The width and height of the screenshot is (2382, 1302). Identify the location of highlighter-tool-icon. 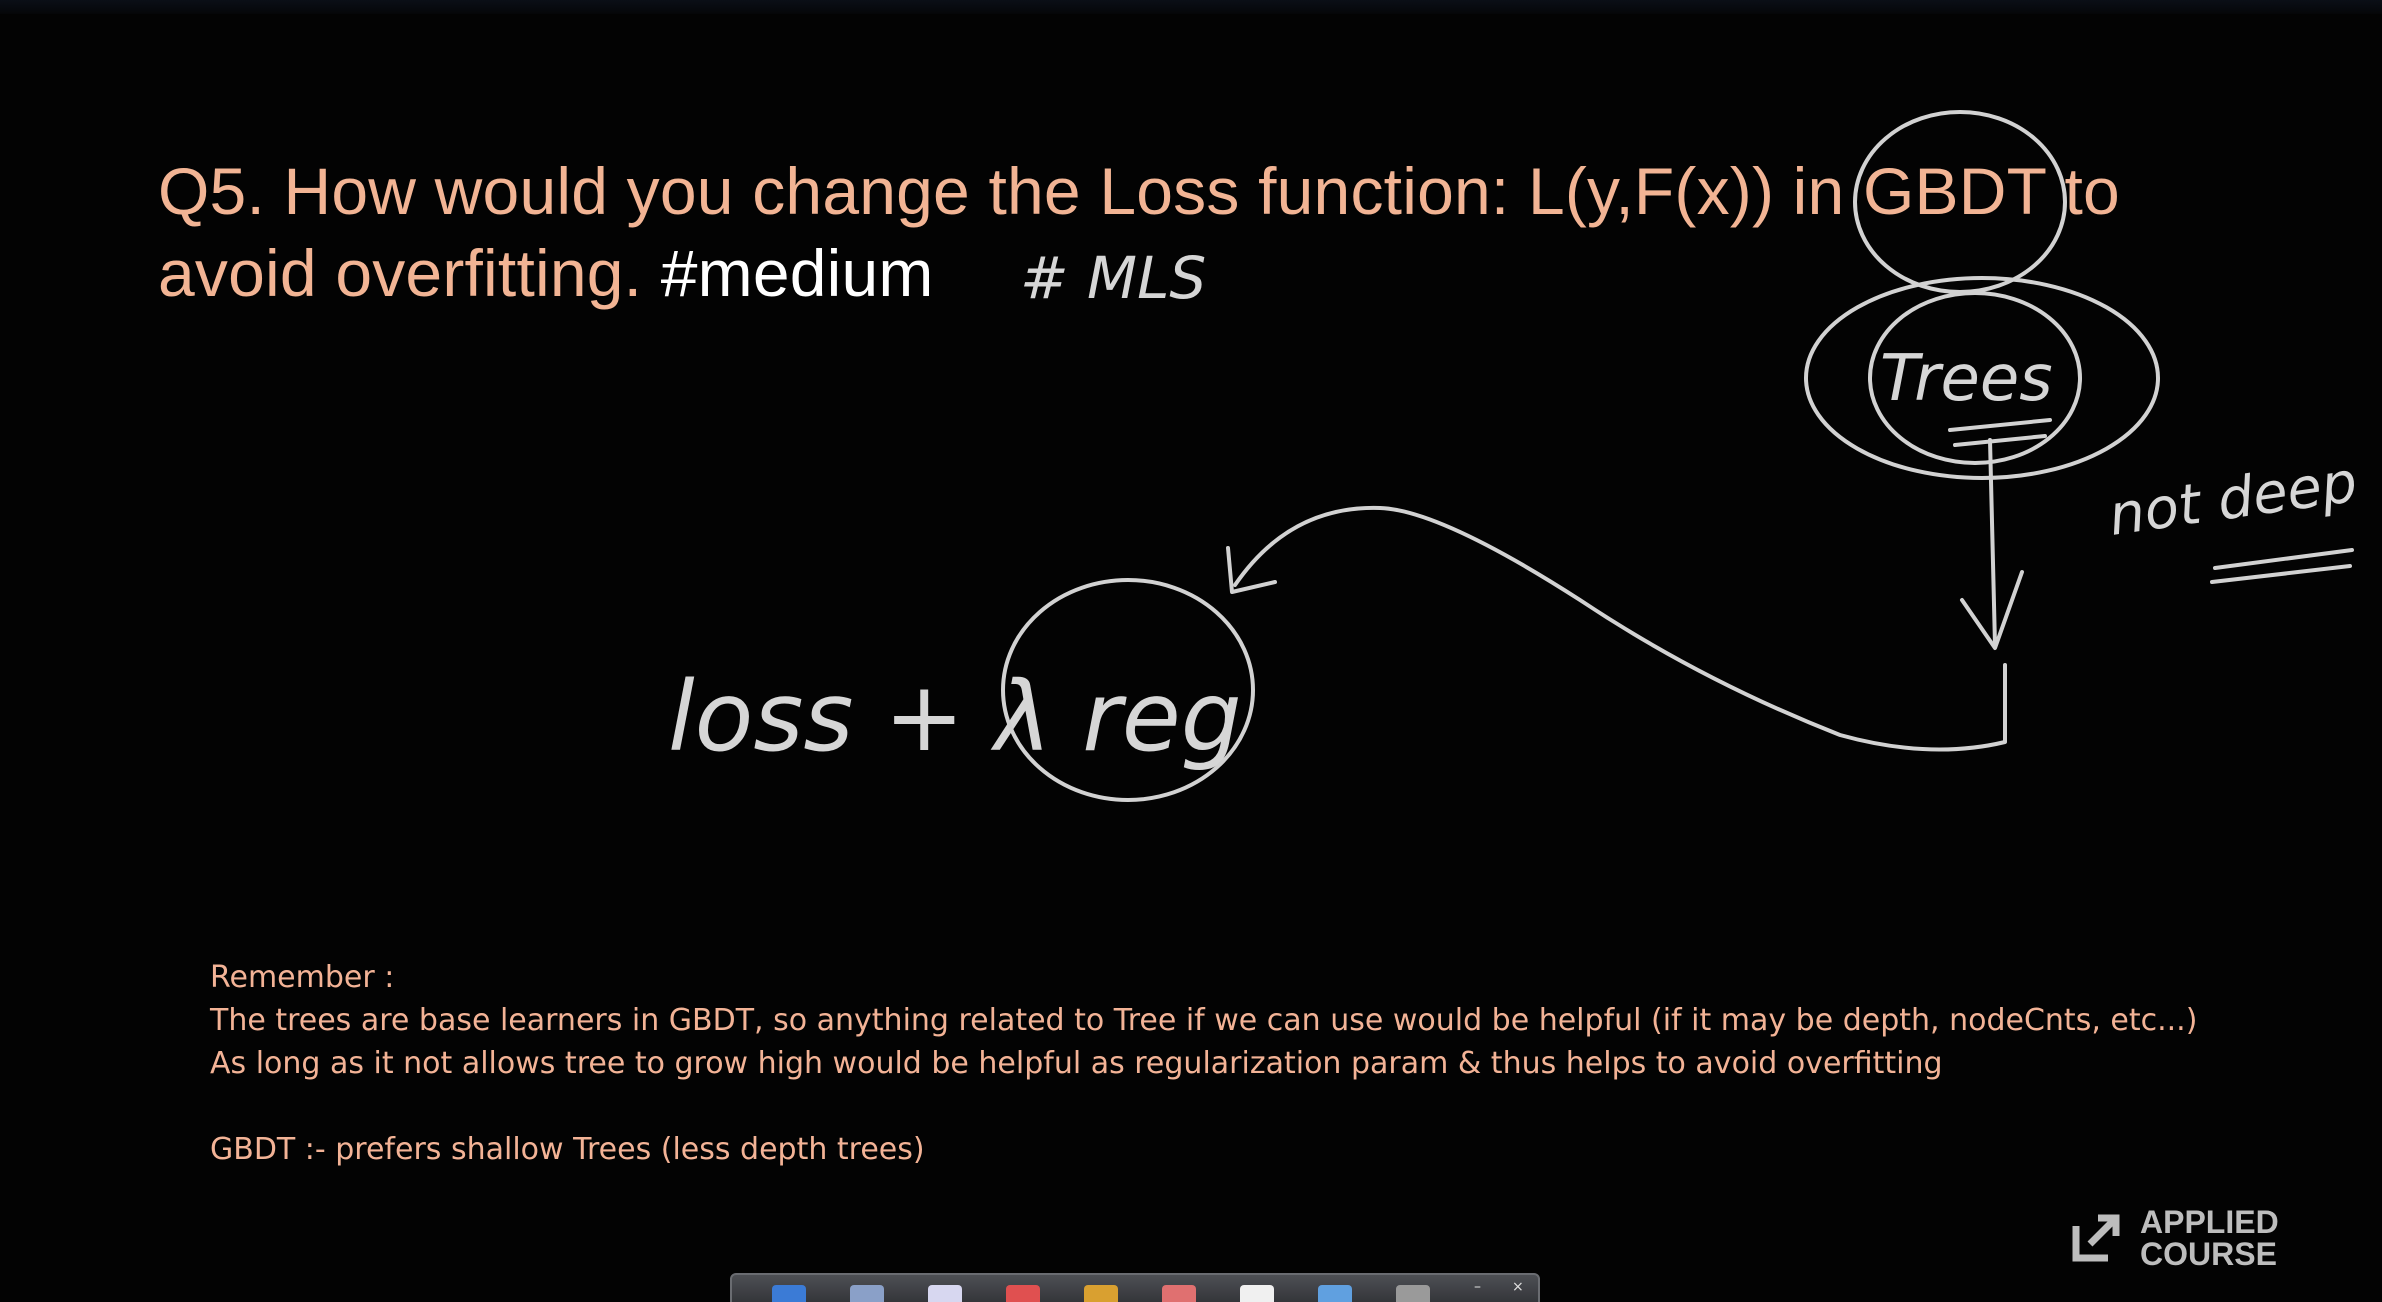
(867, 1293).